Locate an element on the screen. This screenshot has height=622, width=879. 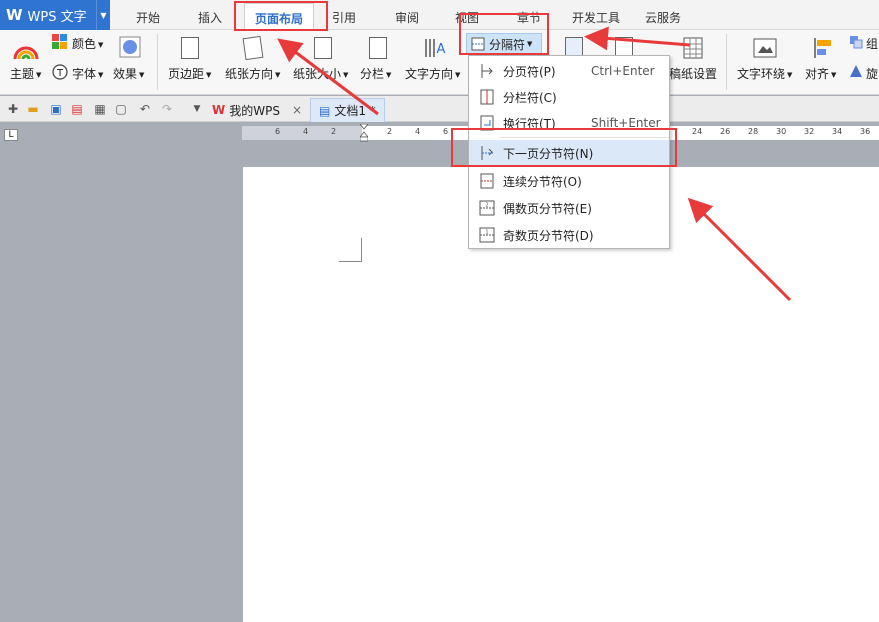
arrow-to-next-page-section-break is located at coordinates (739, 249).